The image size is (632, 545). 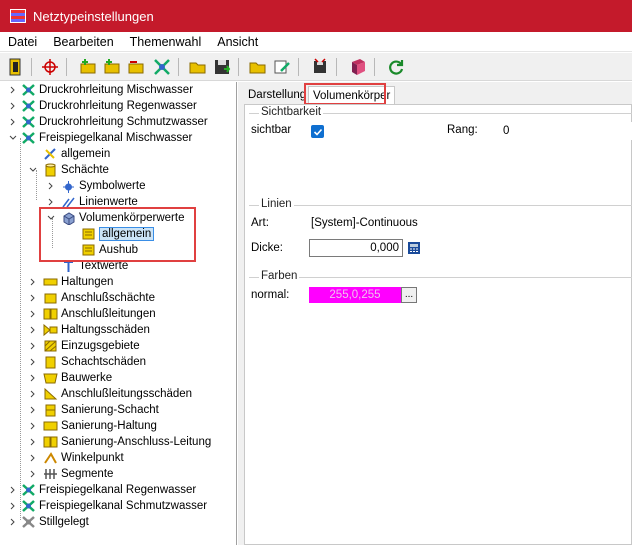 I want to click on normal-color-swatch: 255,0,255, so click(x=355, y=295).